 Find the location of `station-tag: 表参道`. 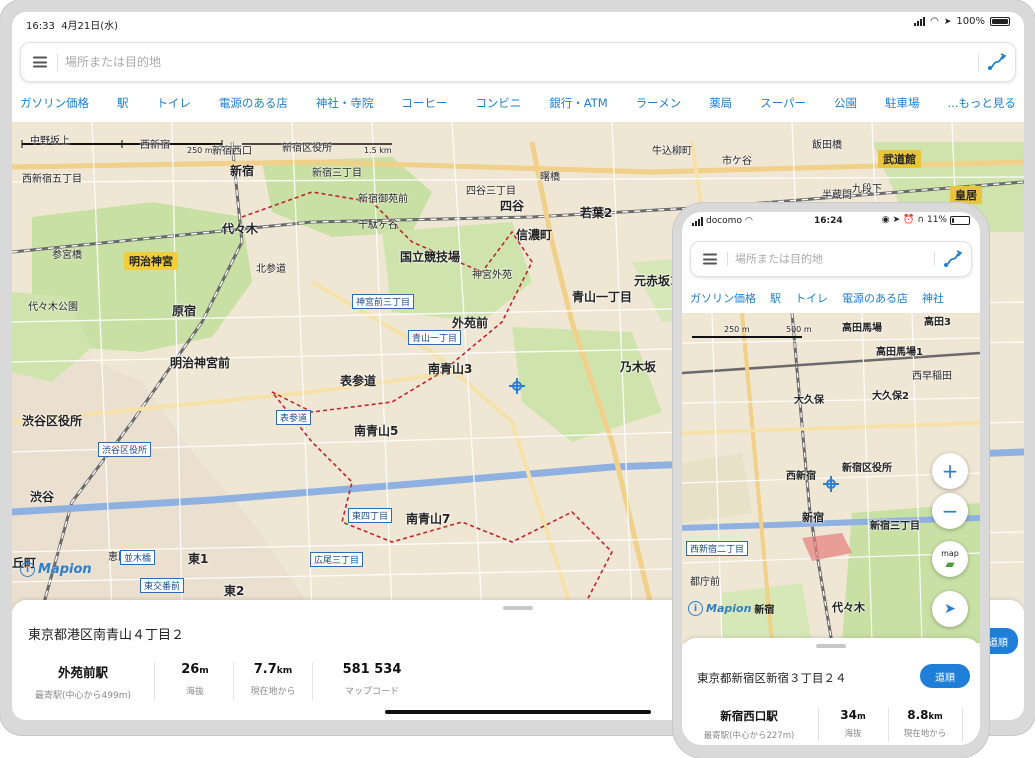

station-tag: 表参道 is located at coordinates (294, 417).